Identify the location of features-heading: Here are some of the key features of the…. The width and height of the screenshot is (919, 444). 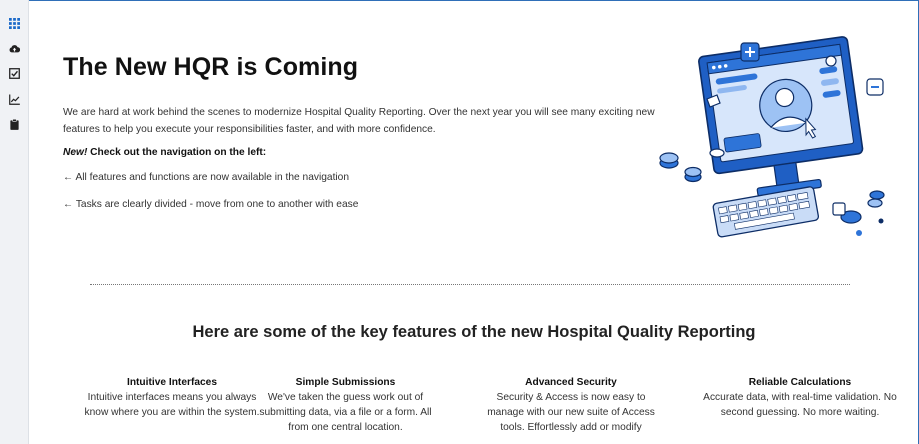
(474, 332).